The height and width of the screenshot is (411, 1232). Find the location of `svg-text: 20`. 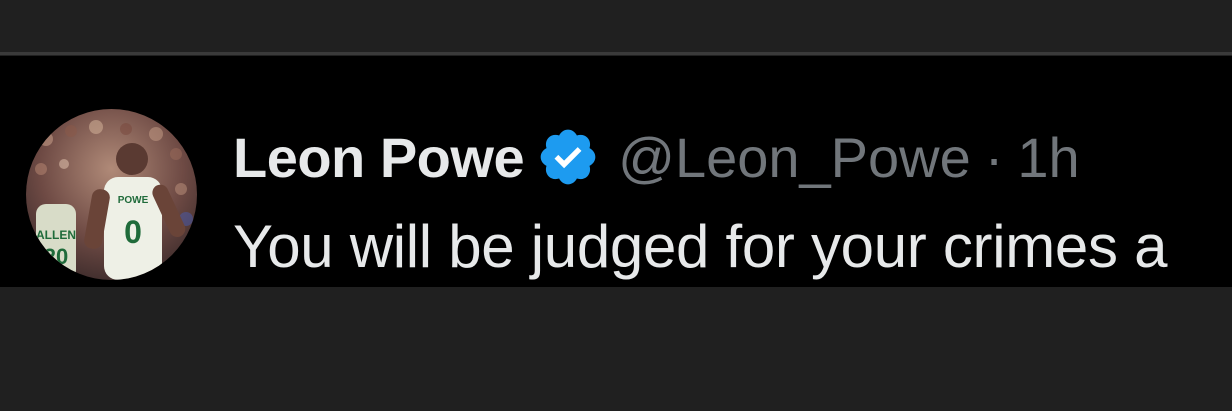

svg-text: 20 is located at coordinates (56, 256).